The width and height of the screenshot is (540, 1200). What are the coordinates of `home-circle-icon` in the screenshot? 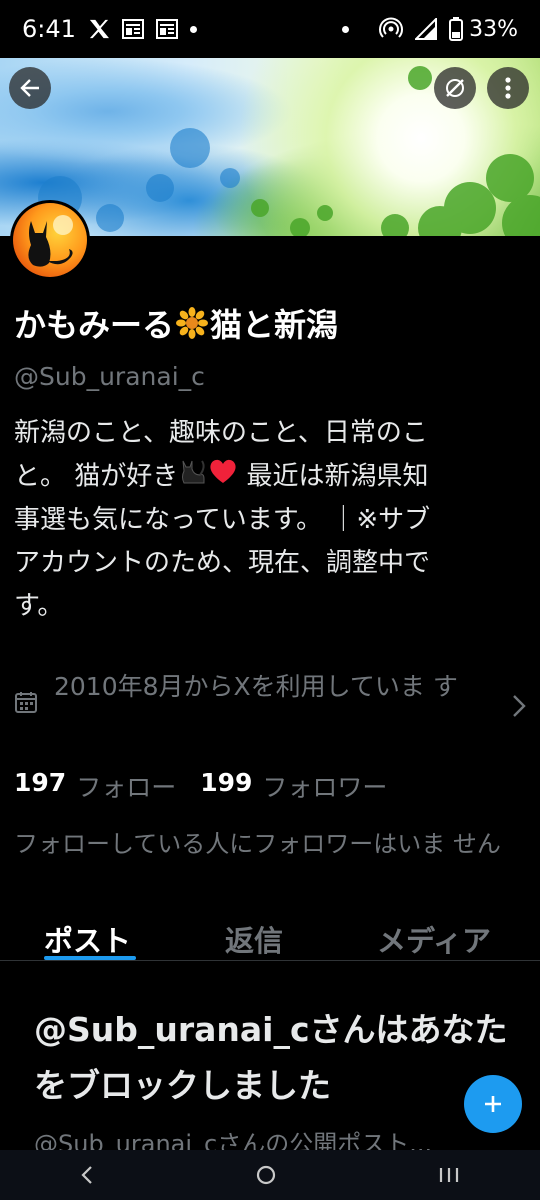 It's located at (266, 1175).